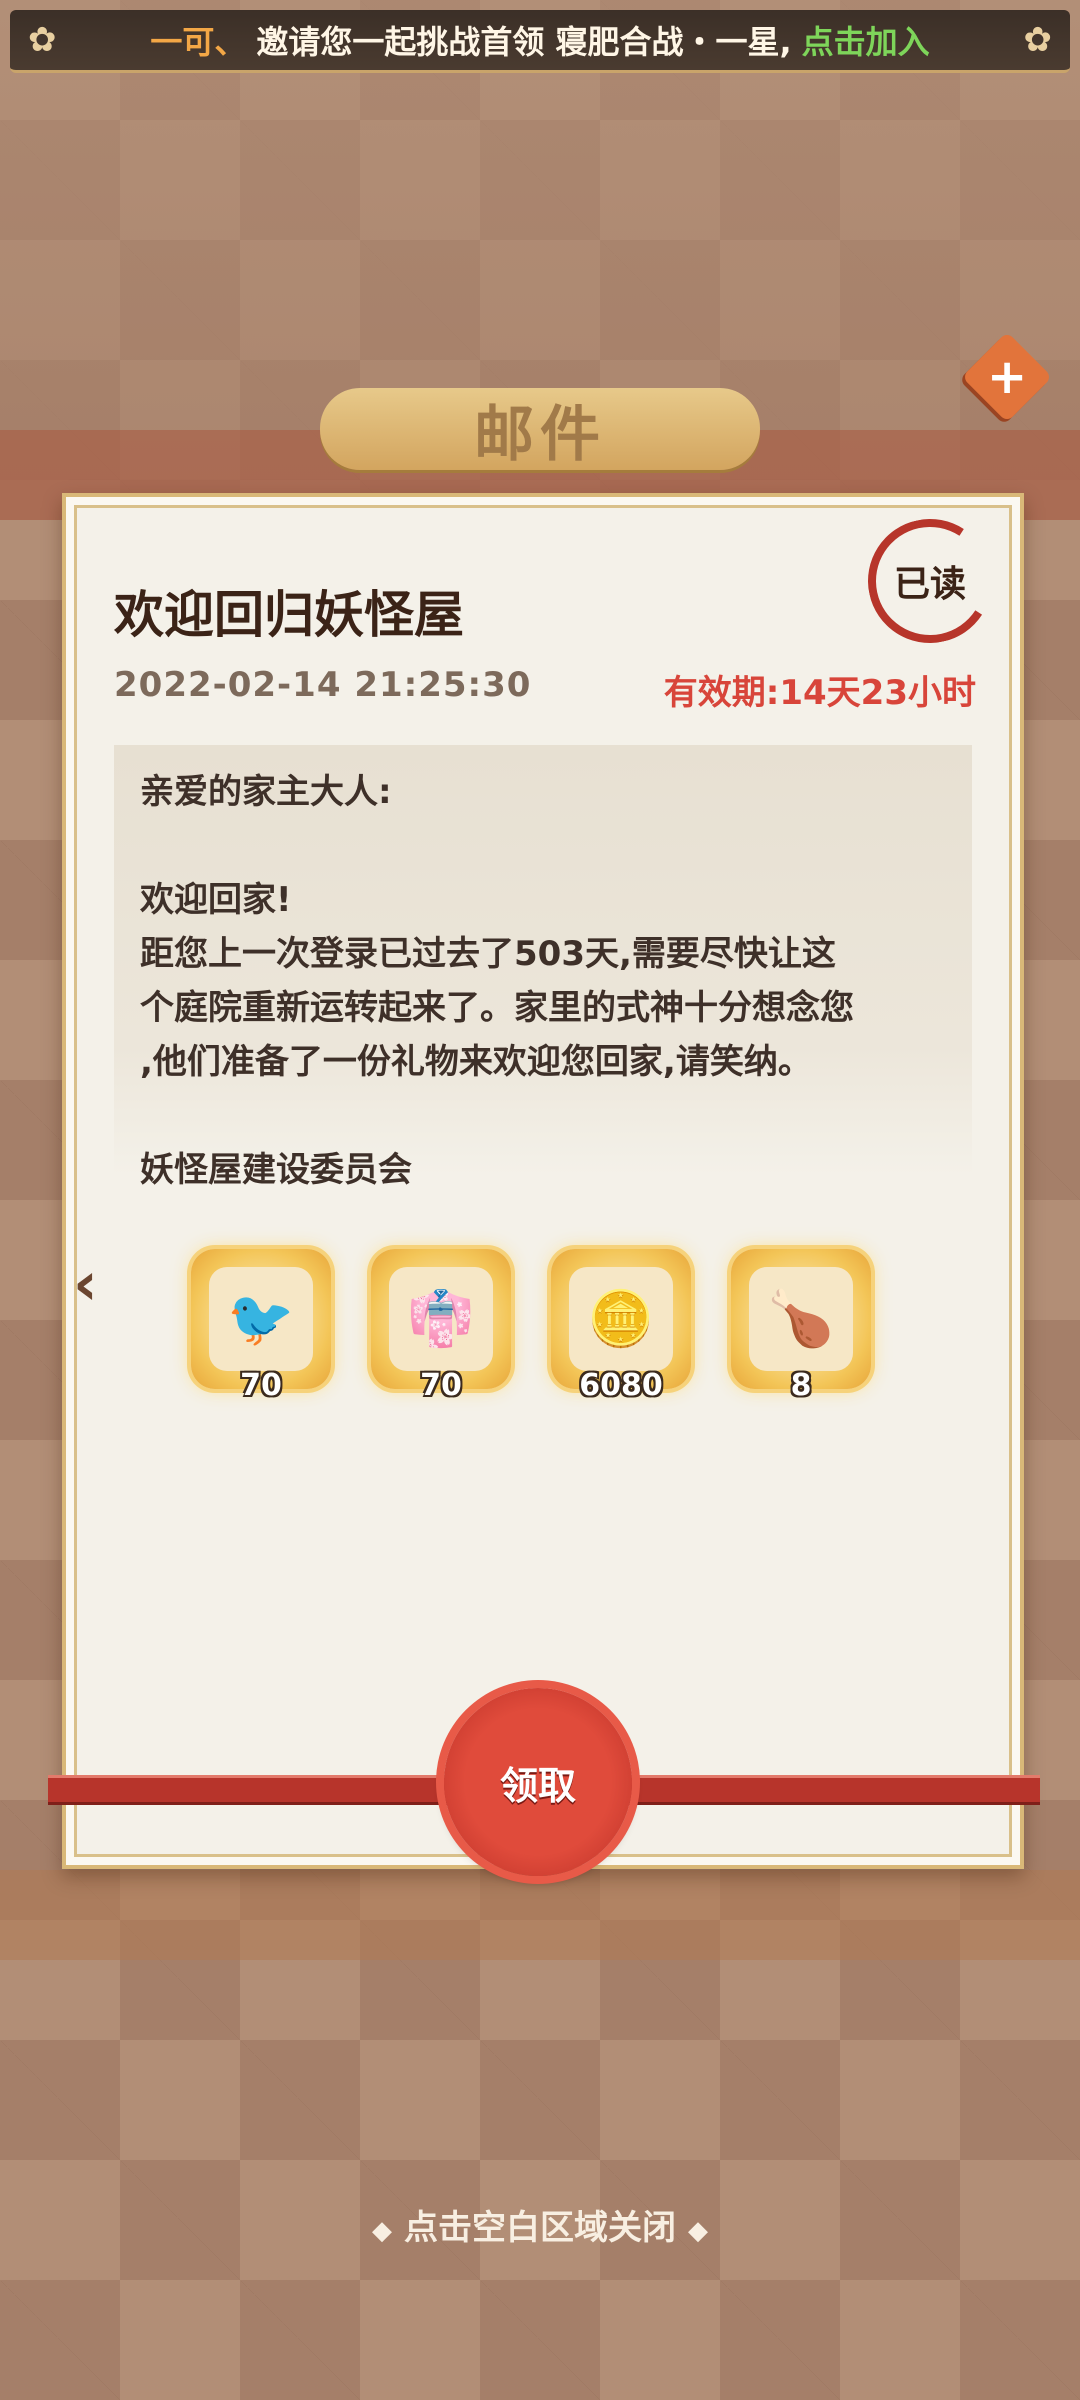  Describe the element at coordinates (99, 1284) in the screenshot. I see `chevron-left-icon: ‹` at that location.